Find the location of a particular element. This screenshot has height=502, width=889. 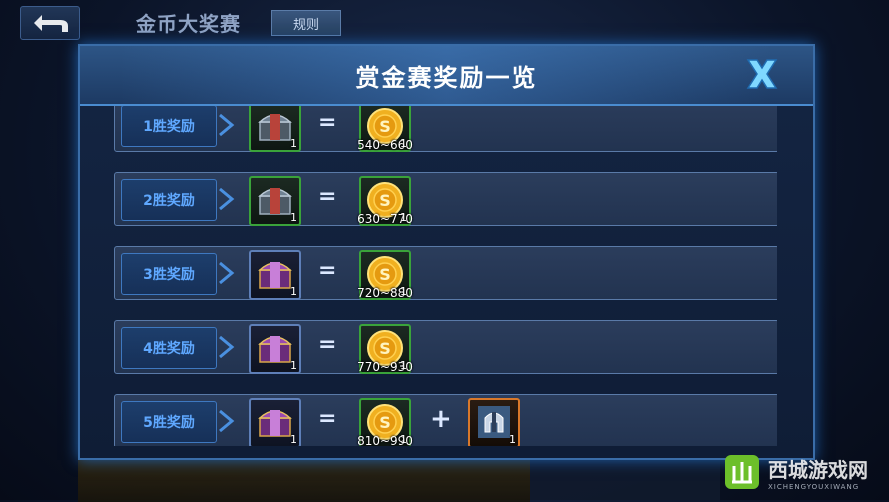

close-icon is located at coordinates (762, 74).